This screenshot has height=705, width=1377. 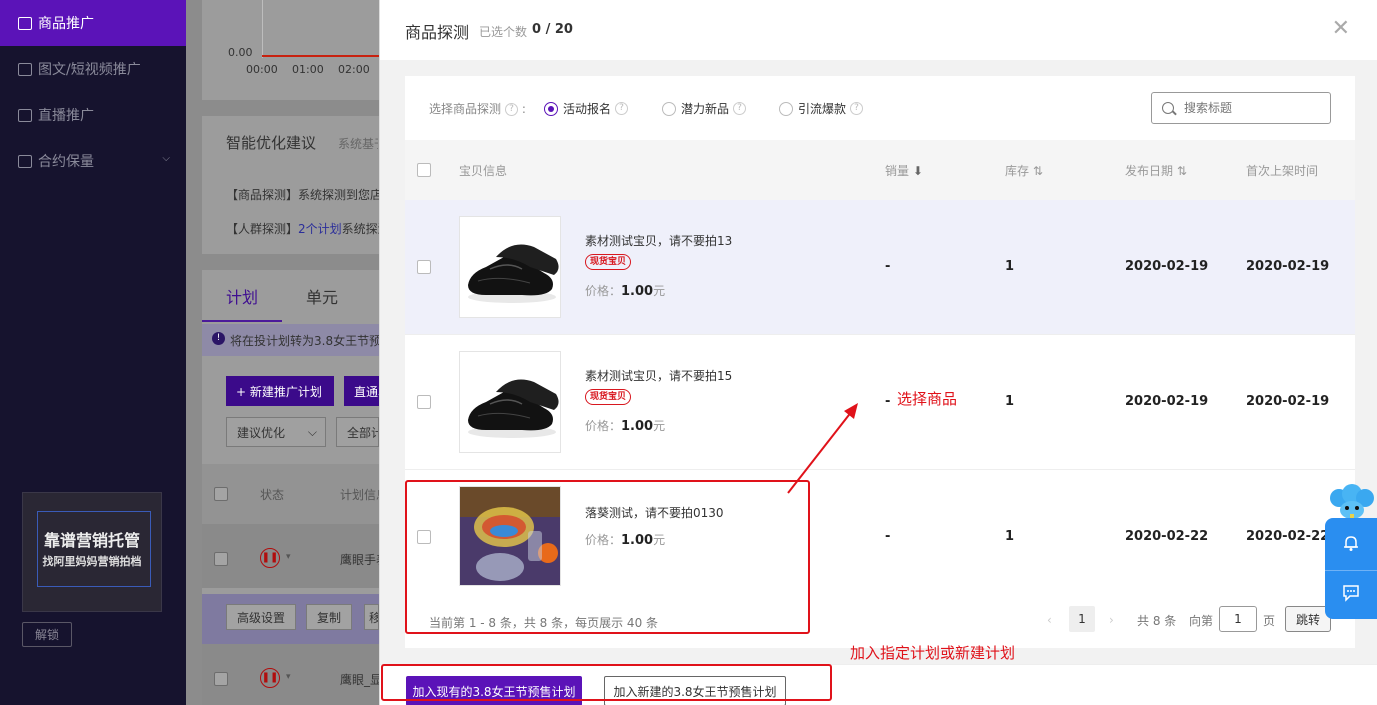 I want to click on sidebar-item-label: 商品推广, so click(x=66, y=24).